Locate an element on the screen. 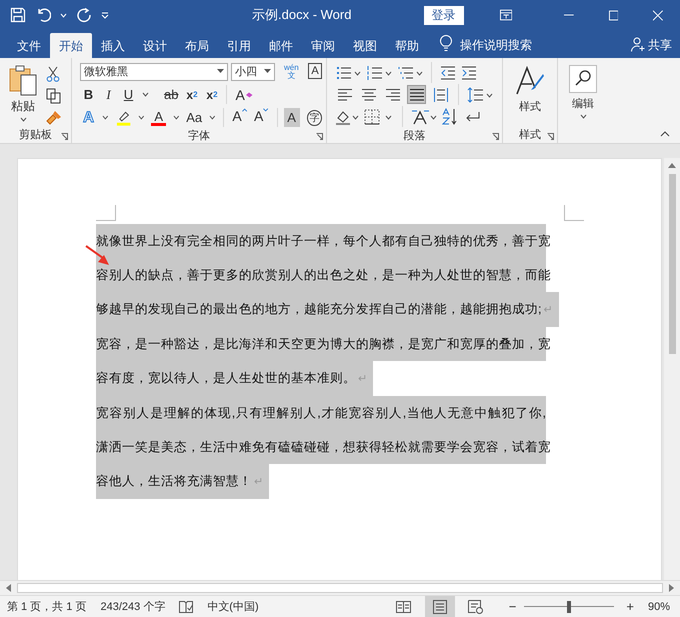 Image resolution: width=680 pixels, height=617 pixels. caret-up-icon is located at coordinates (245, 110).